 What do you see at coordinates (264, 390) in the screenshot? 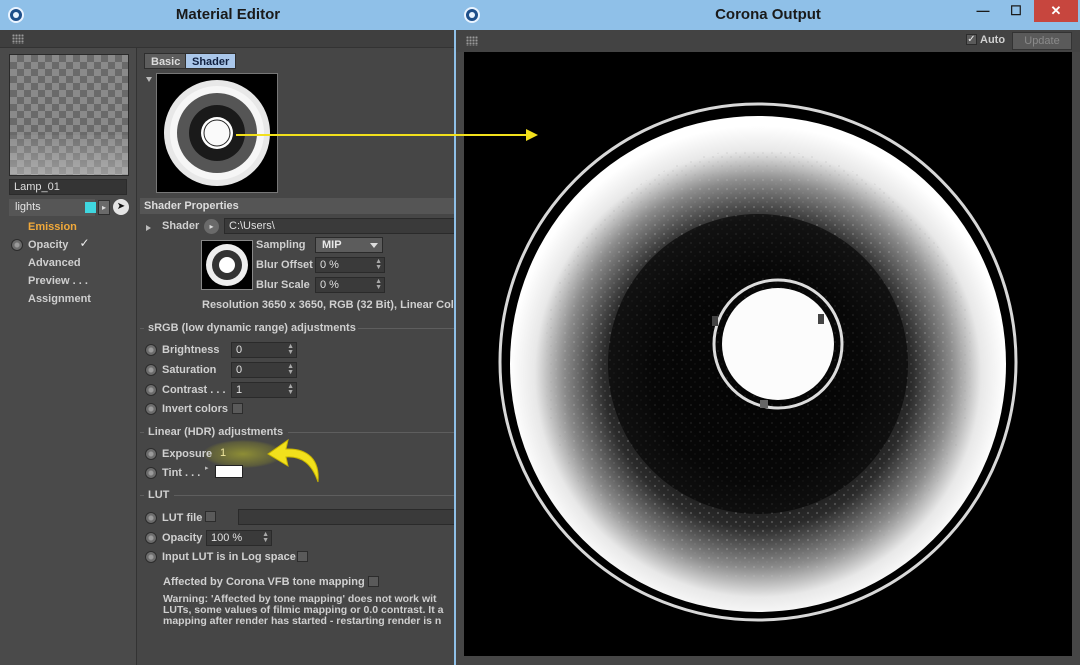
I see `contrast-field: 1 ▲ ▼` at bounding box center [264, 390].